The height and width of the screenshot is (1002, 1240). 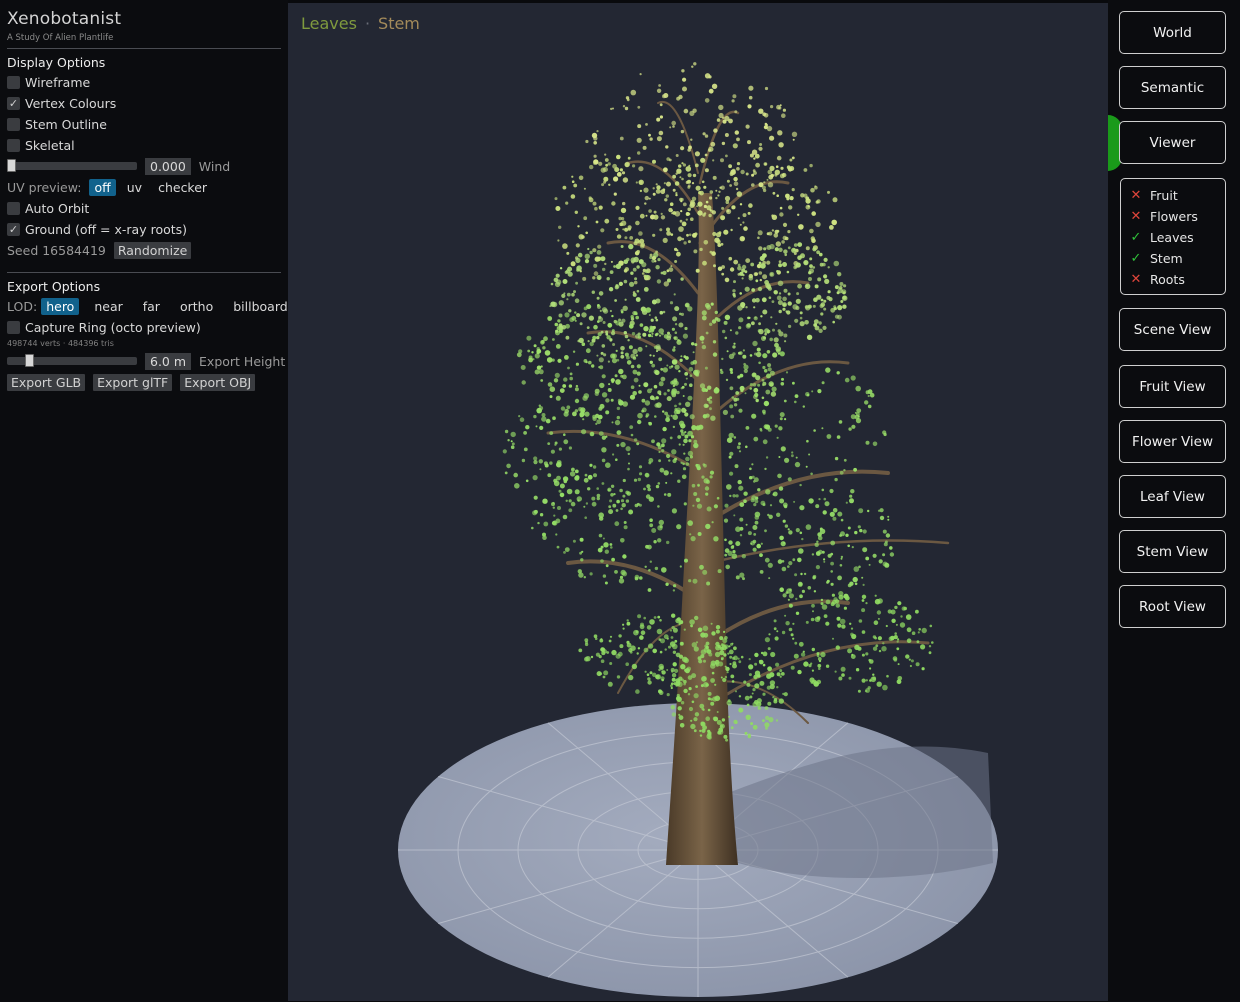 I want to click on mesh-stats: 498744 verts · 484396 tris, so click(x=60, y=343).